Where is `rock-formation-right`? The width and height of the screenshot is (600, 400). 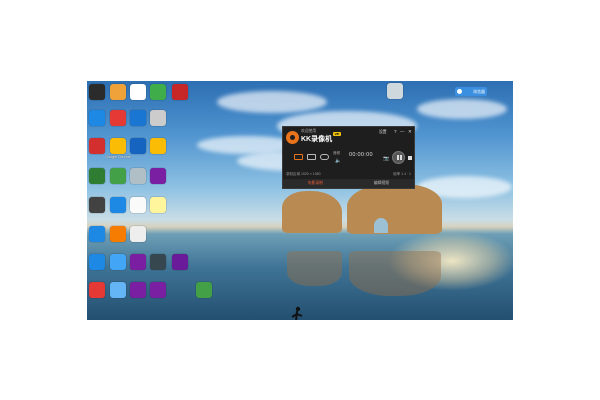 rock-formation-right is located at coordinates (394, 209).